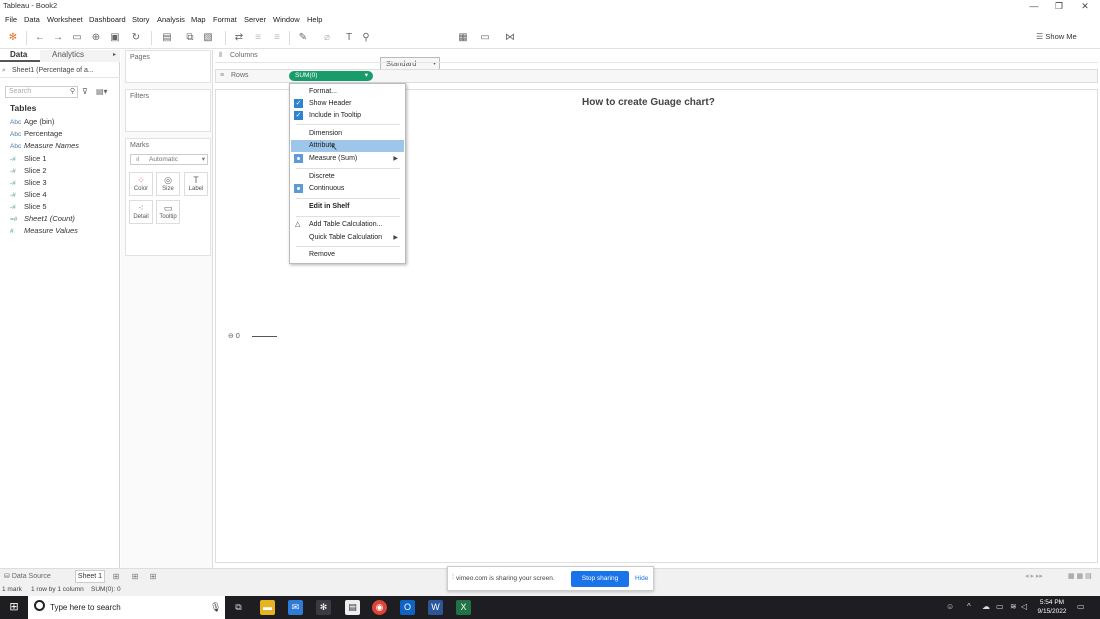  Describe the element at coordinates (28, 195) in the screenshot. I see `field-item: -# Slice 4` at that location.